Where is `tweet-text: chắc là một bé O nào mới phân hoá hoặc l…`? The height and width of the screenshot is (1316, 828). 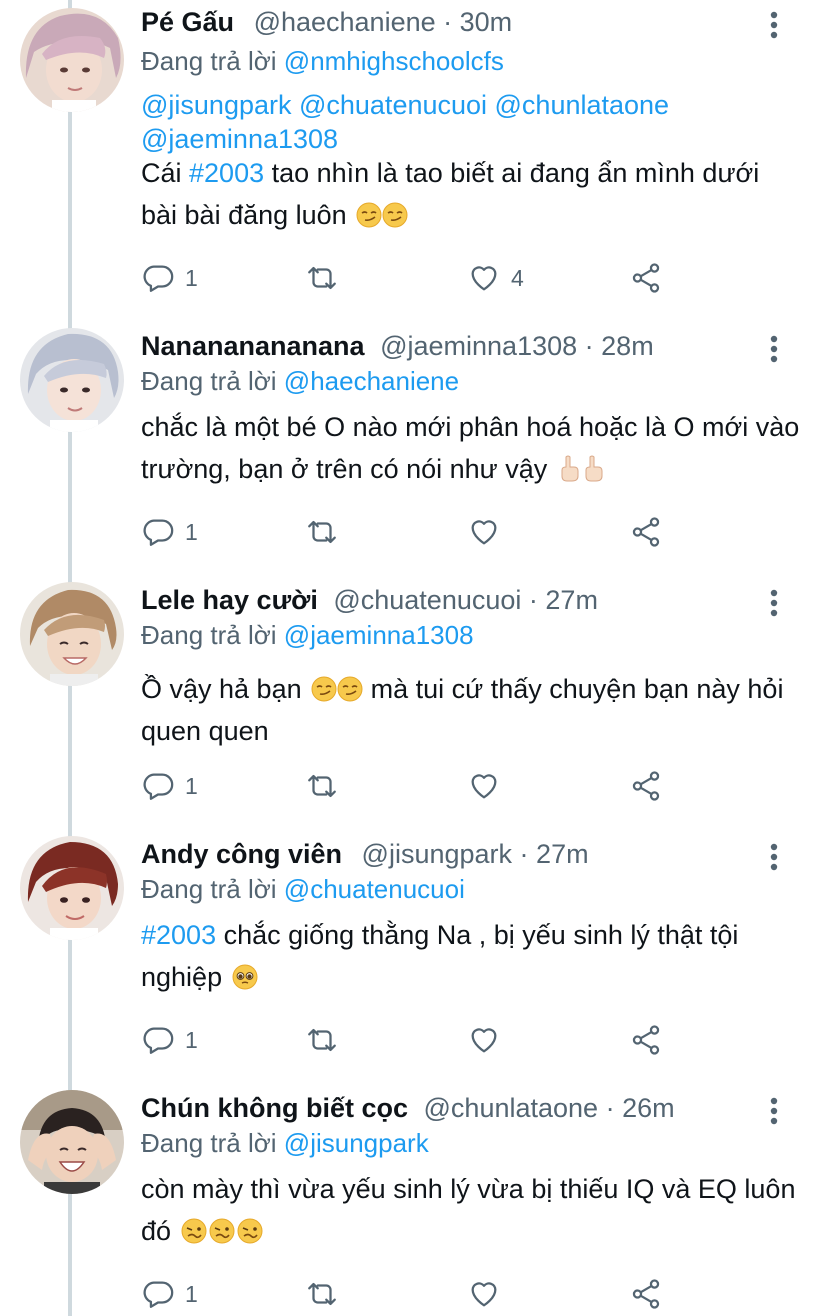 tweet-text: chắc là một bé O nào mới phân hoá hoặc l… is located at coordinates (471, 450).